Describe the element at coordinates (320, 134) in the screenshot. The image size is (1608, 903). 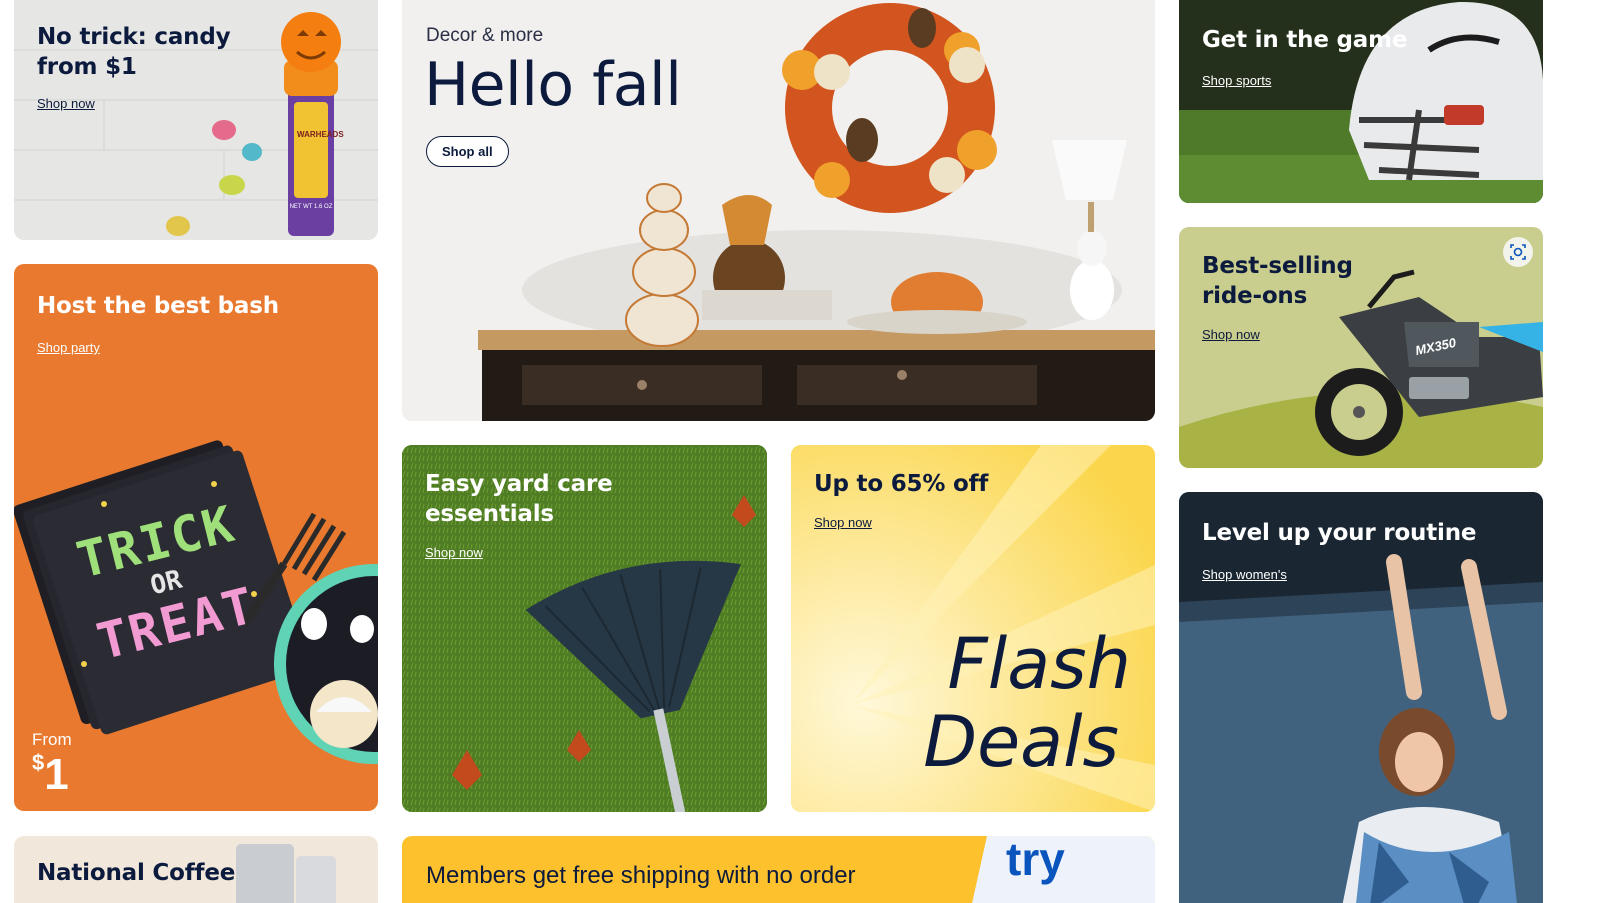
I see `candy-jar-brand: WARHEADS` at that location.